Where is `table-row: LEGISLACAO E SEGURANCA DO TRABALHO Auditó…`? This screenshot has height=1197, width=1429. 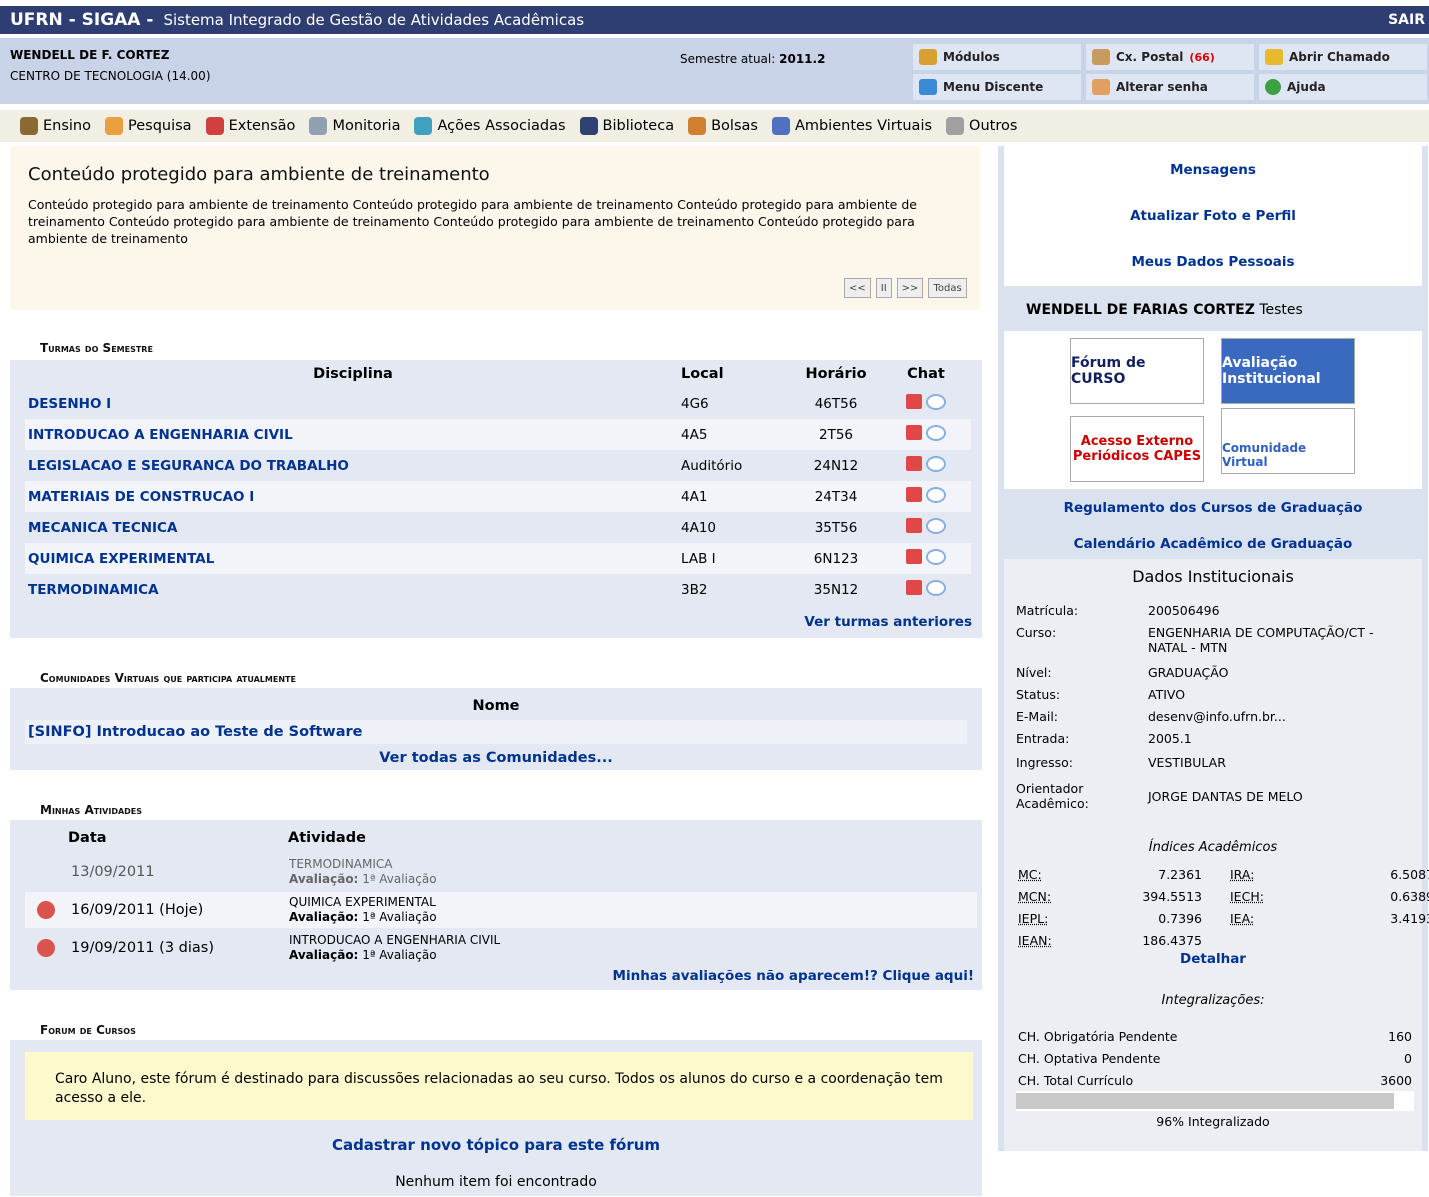
table-row: LEGISLACAO E SEGURANCA DO TRABALHO Auditó… is located at coordinates (498, 465).